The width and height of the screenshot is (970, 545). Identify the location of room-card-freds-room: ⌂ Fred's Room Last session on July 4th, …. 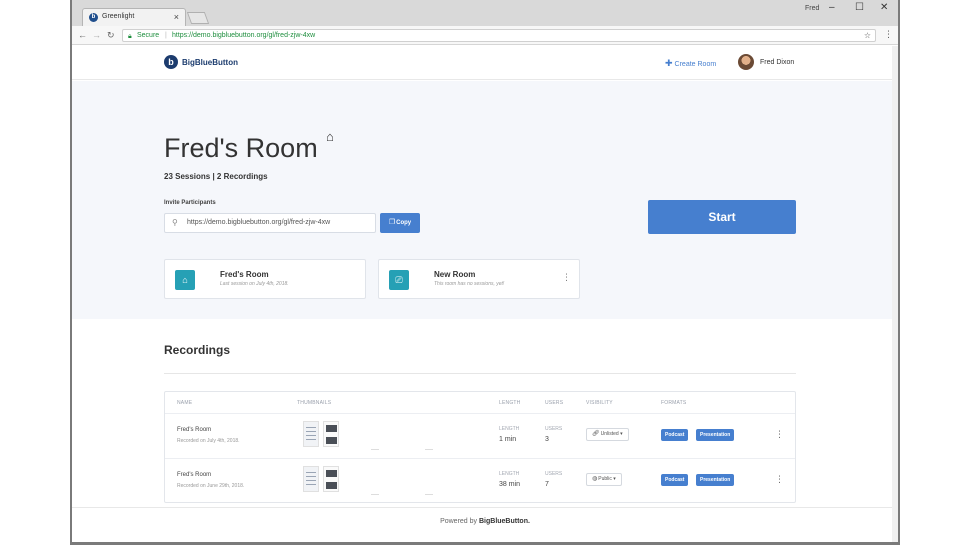
(265, 279).